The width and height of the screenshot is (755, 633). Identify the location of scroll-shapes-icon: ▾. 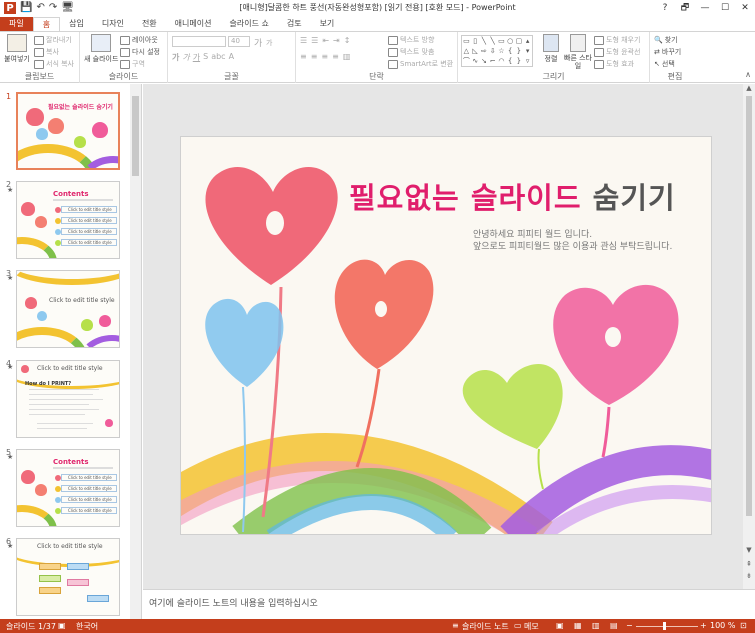
(527, 51).